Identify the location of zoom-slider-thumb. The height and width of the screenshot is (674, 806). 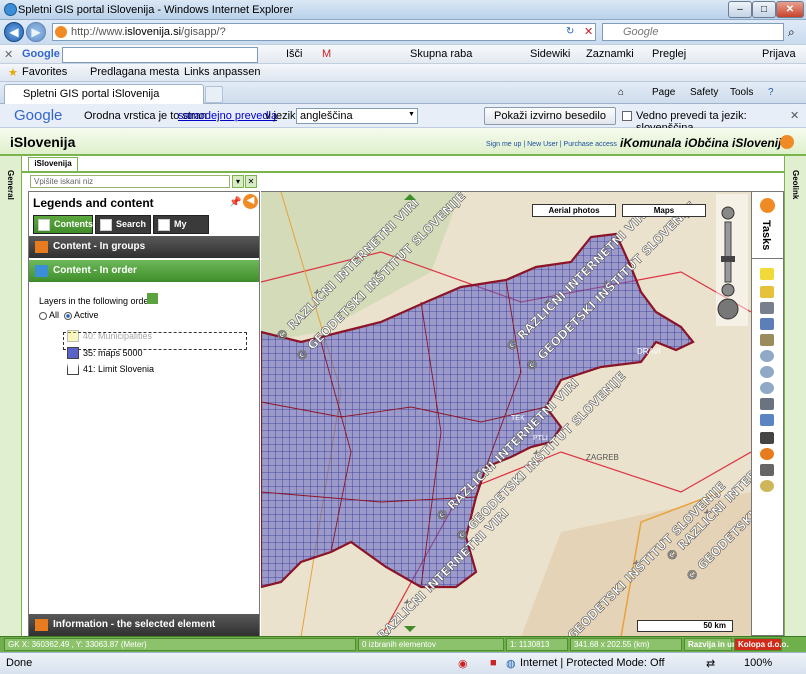
(728, 259).